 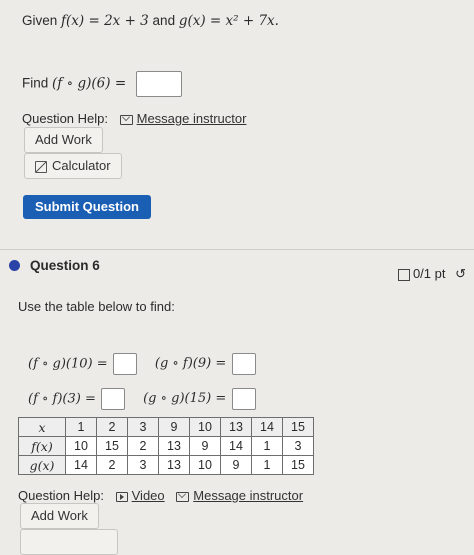 What do you see at coordinates (248, 495) in the screenshot?
I see `q6-message-link-text: Message instructor` at bounding box center [248, 495].